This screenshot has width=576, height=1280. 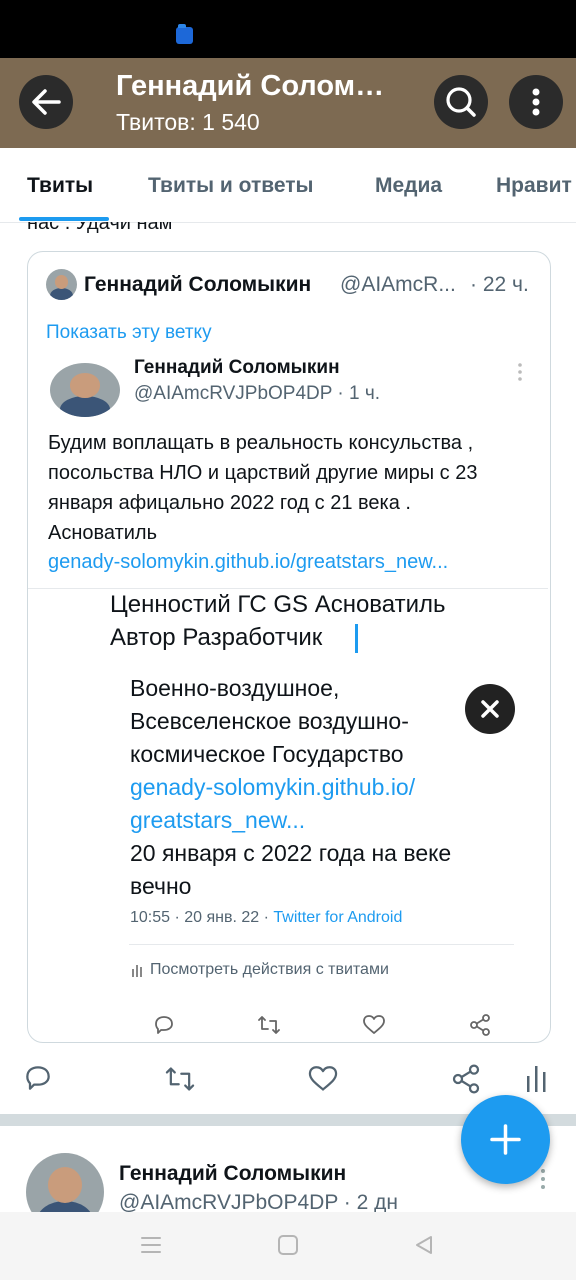 I want to click on tab-likes: Нравит, so click(x=534, y=186).